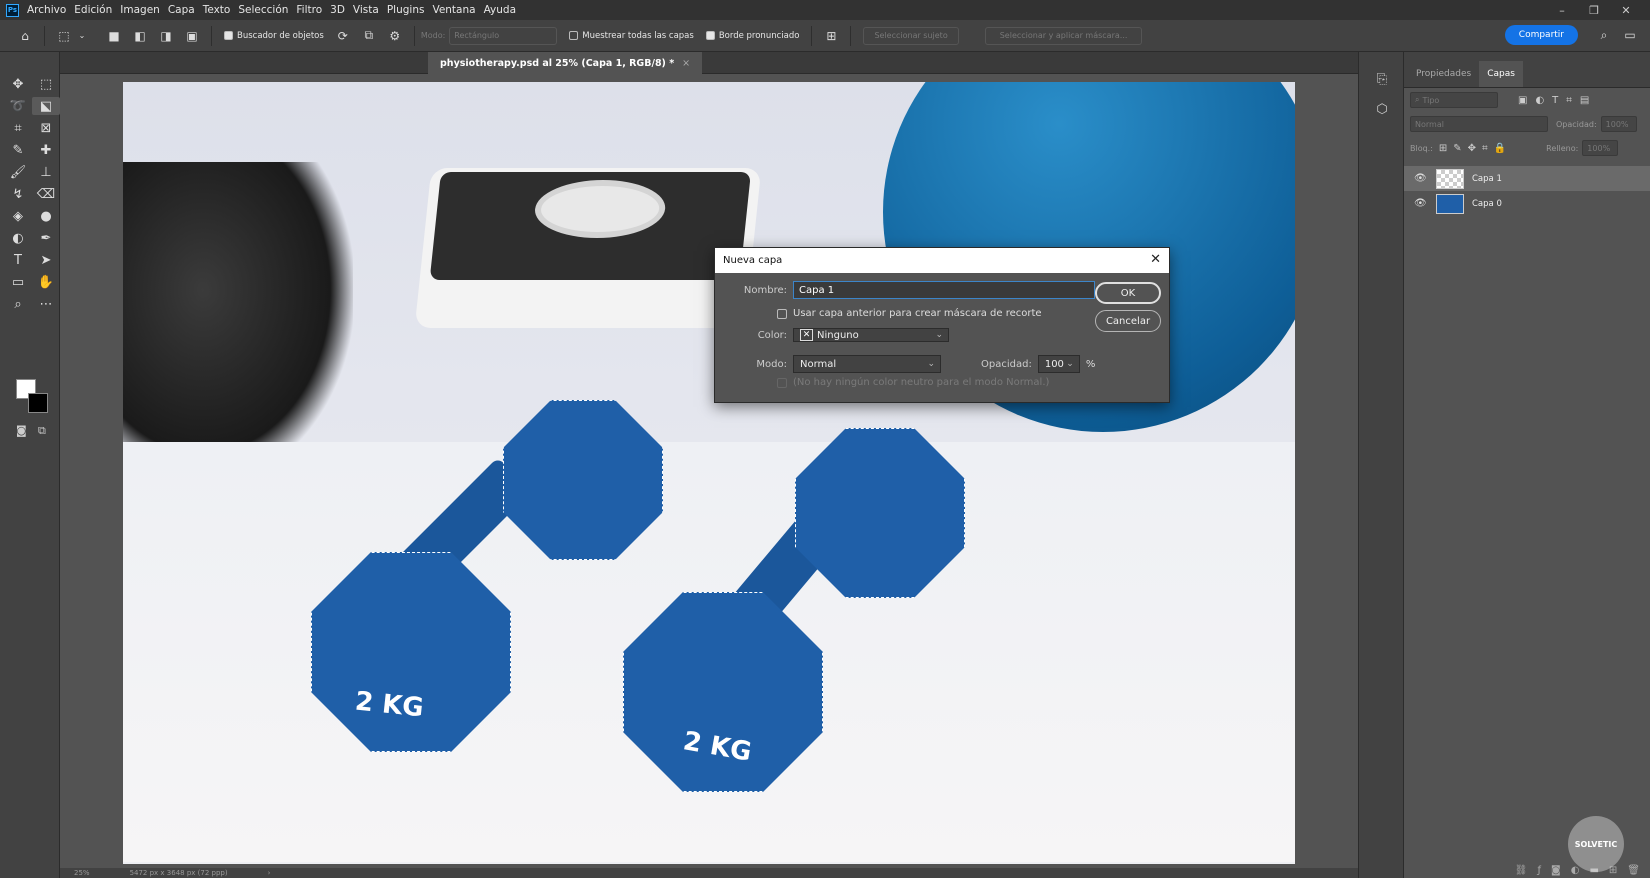 The width and height of the screenshot is (1650, 878). Describe the element at coordinates (1633, 870) in the screenshot. I see `trash-icon: 🗑` at that location.